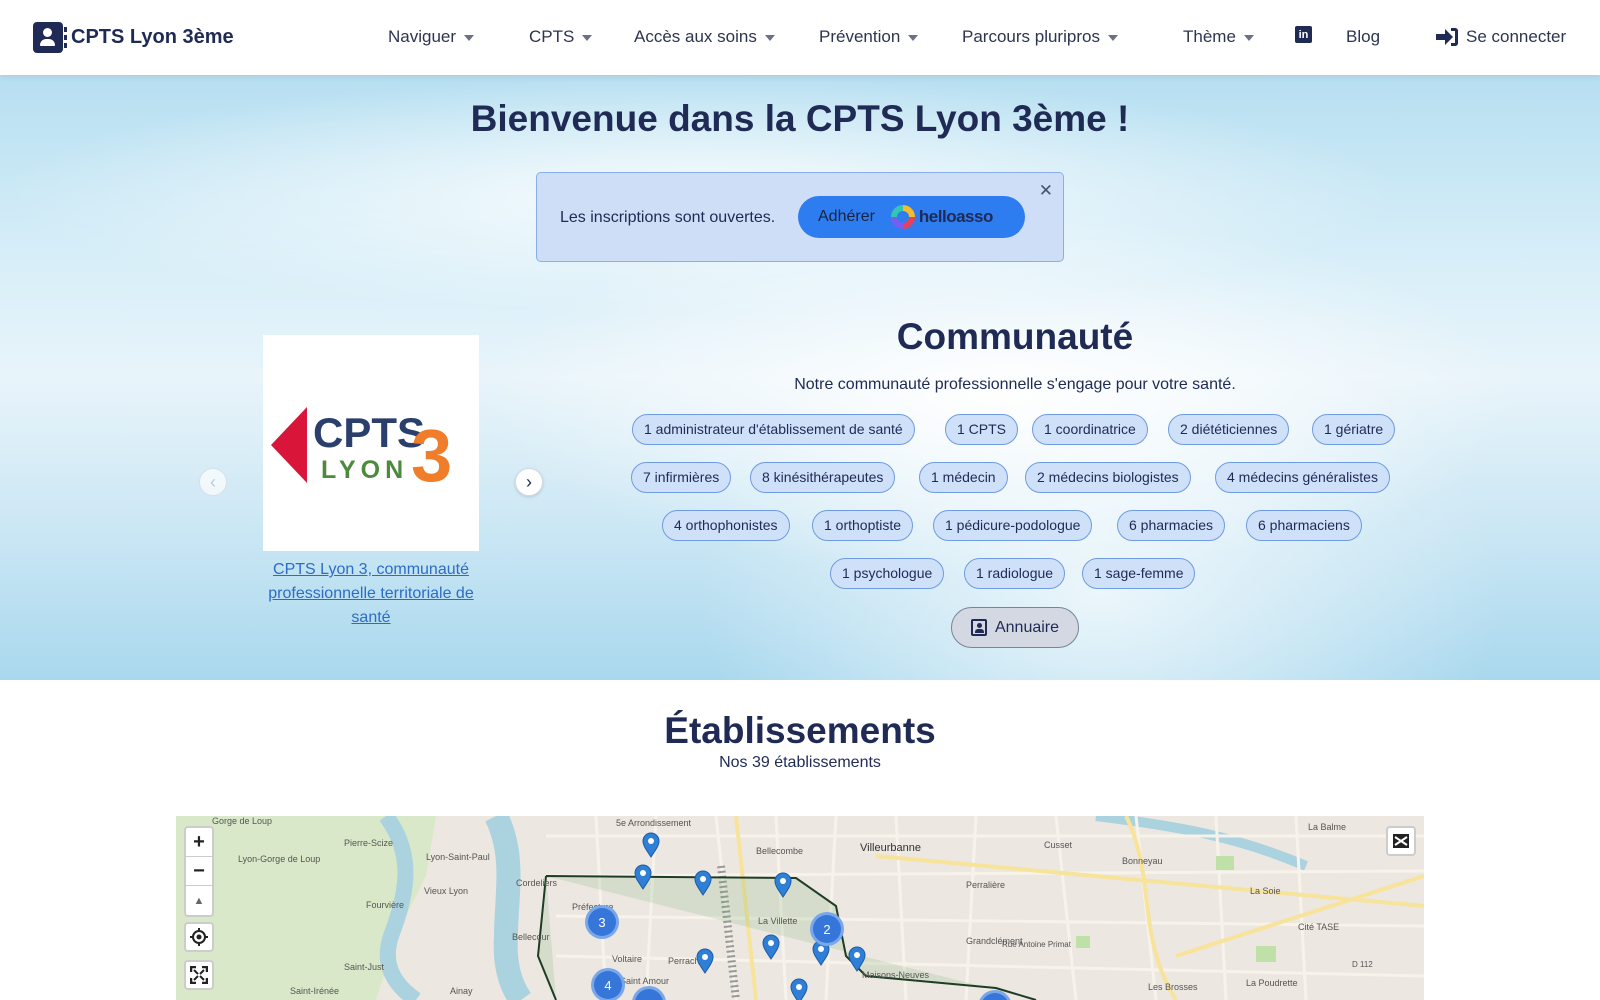  What do you see at coordinates (863, 525) in the screenshot?
I see `profession-badge: 1 orthoptiste` at bounding box center [863, 525].